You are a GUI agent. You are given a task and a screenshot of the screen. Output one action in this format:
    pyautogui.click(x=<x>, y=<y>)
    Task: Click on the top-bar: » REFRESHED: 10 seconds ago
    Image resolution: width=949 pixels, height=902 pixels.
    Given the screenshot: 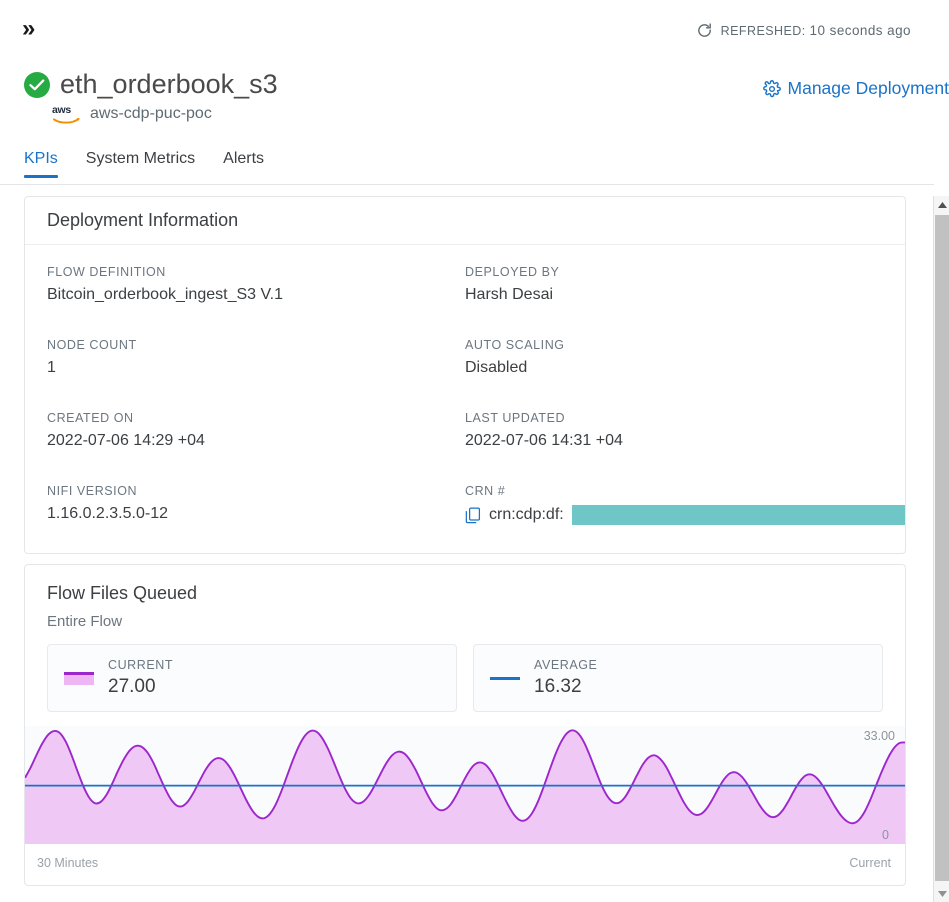 What is the action you would take?
    pyautogui.click(x=455, y=28)
    